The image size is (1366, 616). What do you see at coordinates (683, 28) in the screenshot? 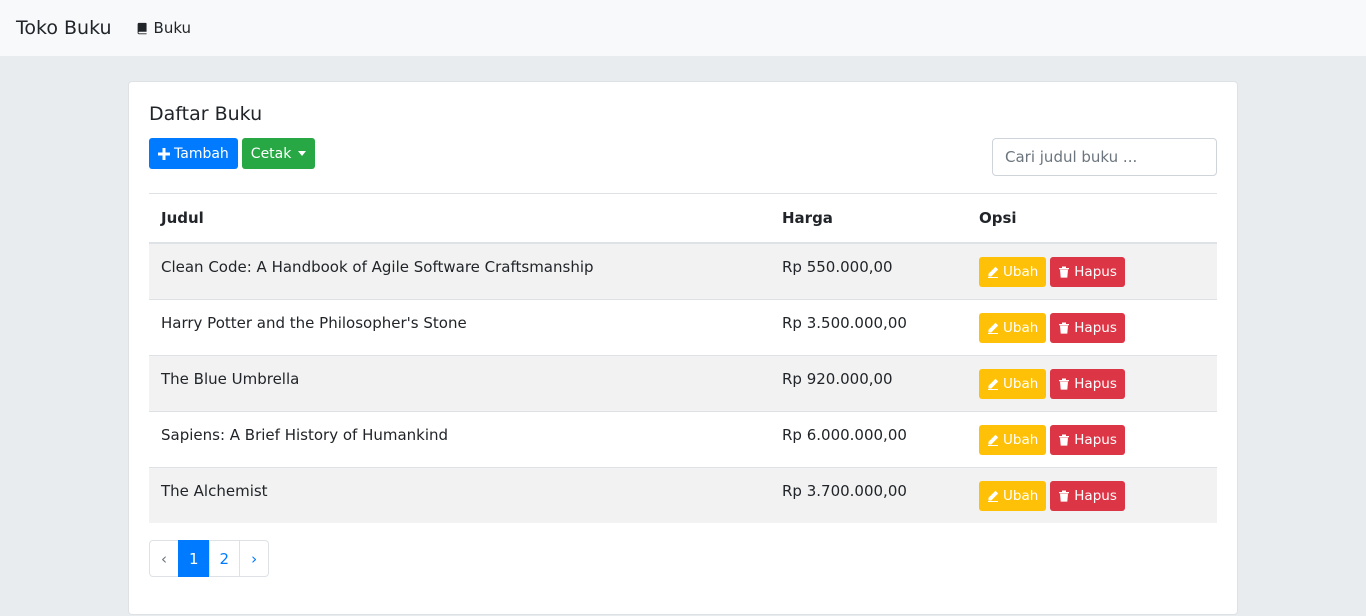
I see `navbar: Toko Buku Buku` at bounding box center [683, 28].